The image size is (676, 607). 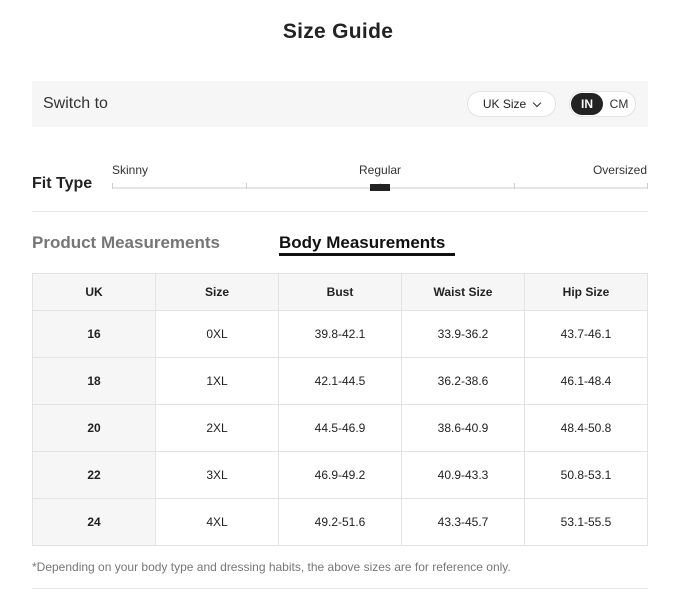 I want to click on fit-option-oversized: Oversized, so click(x=620, y=170).